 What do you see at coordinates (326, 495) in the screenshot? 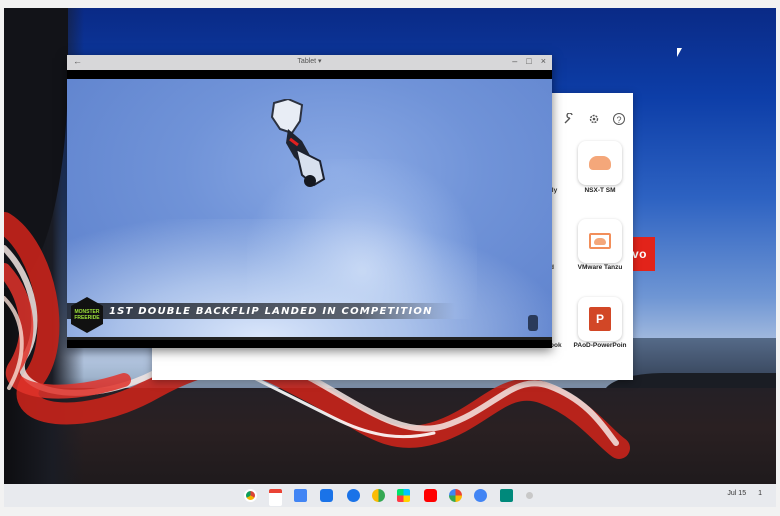
I see `files-icon` at bounding box center [326, 495].